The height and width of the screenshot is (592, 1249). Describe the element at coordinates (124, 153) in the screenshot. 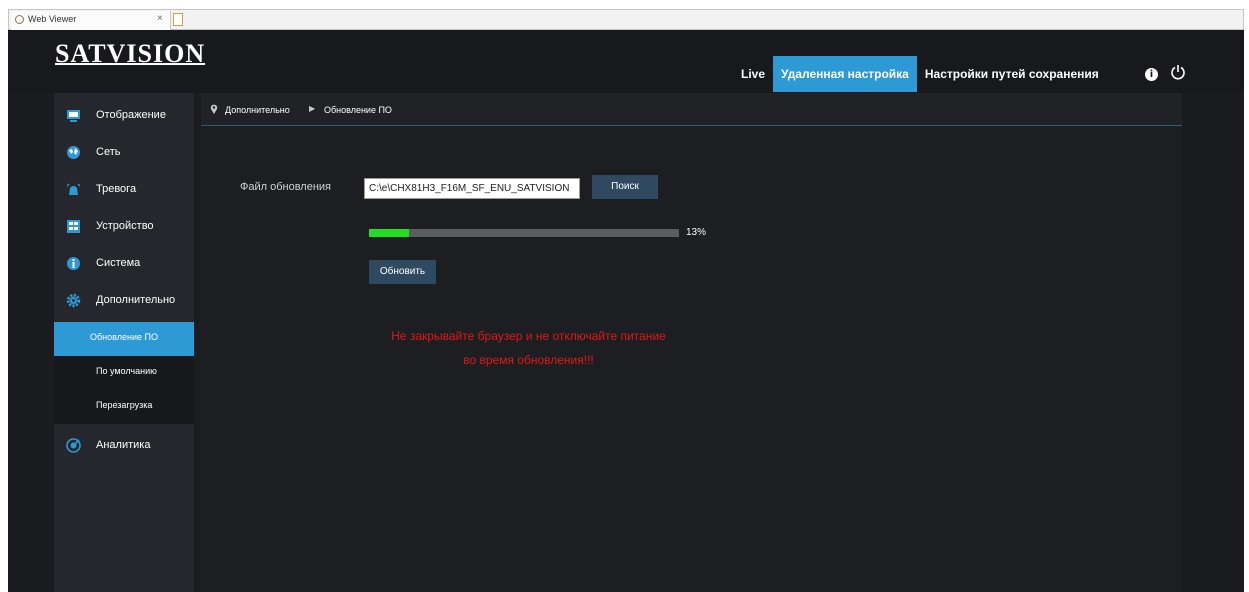

I see `sidebar-item-network: Сеть` at that location.